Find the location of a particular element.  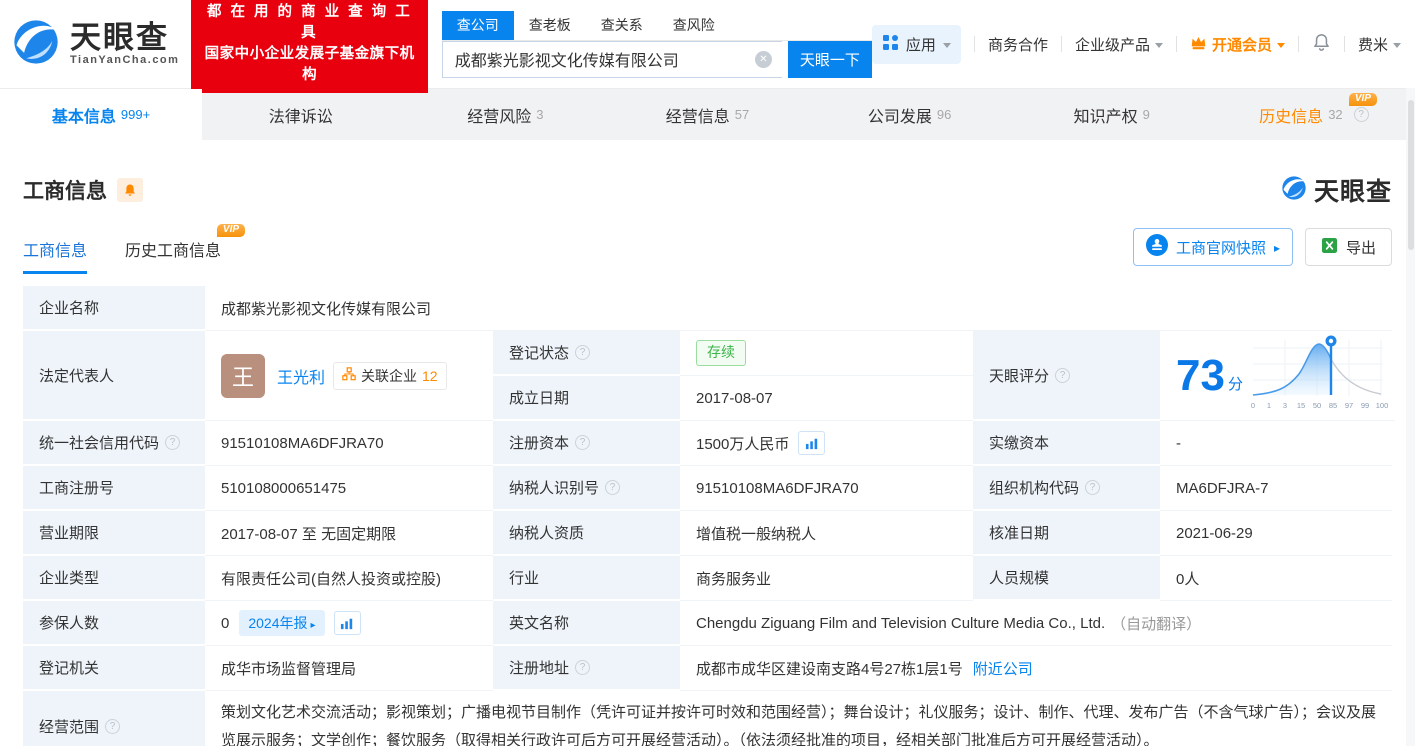

notification-bell-icon is located at coordinates (1321, 44).